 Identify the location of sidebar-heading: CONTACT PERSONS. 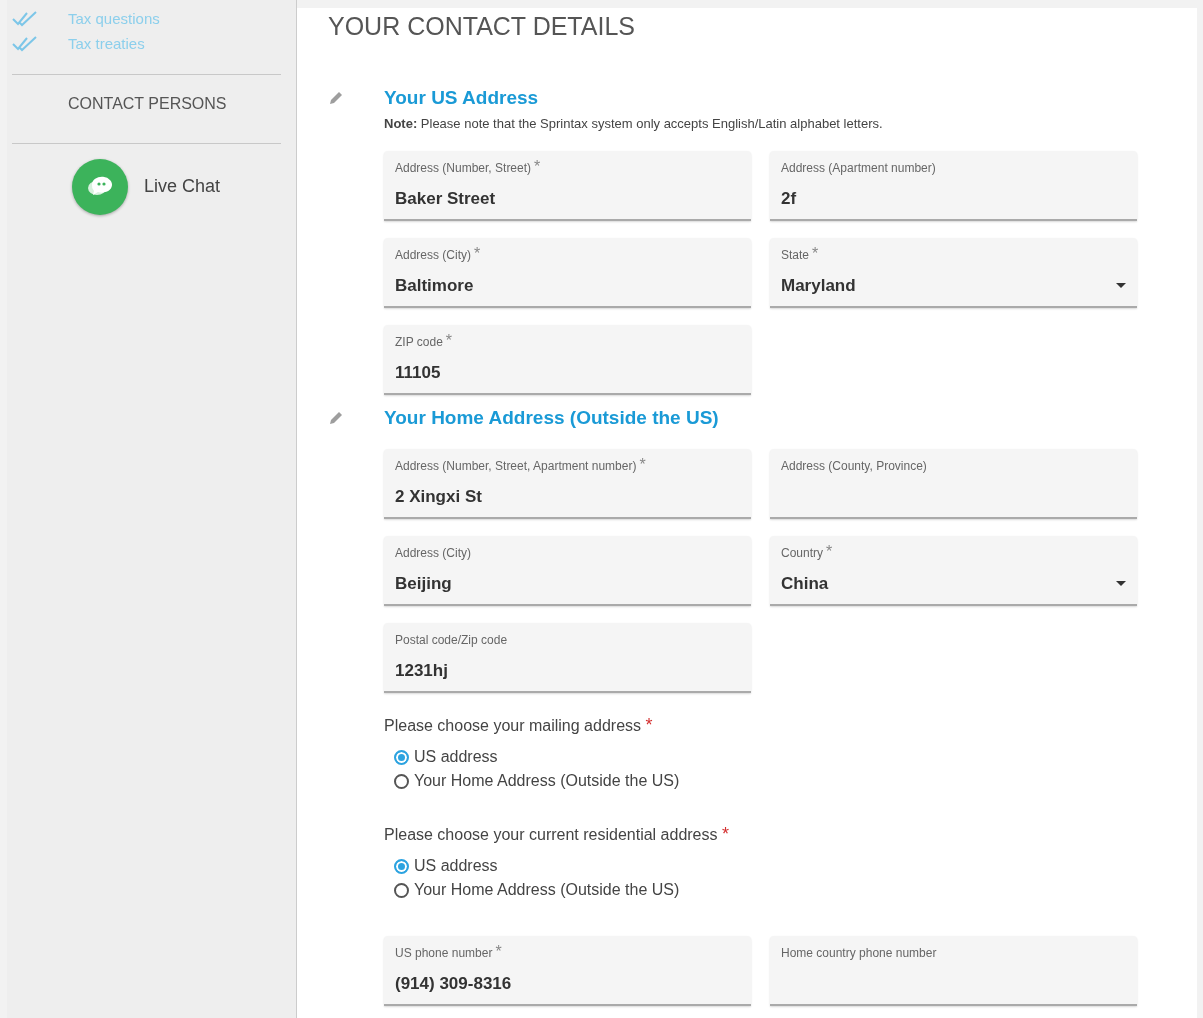
(147, 104).